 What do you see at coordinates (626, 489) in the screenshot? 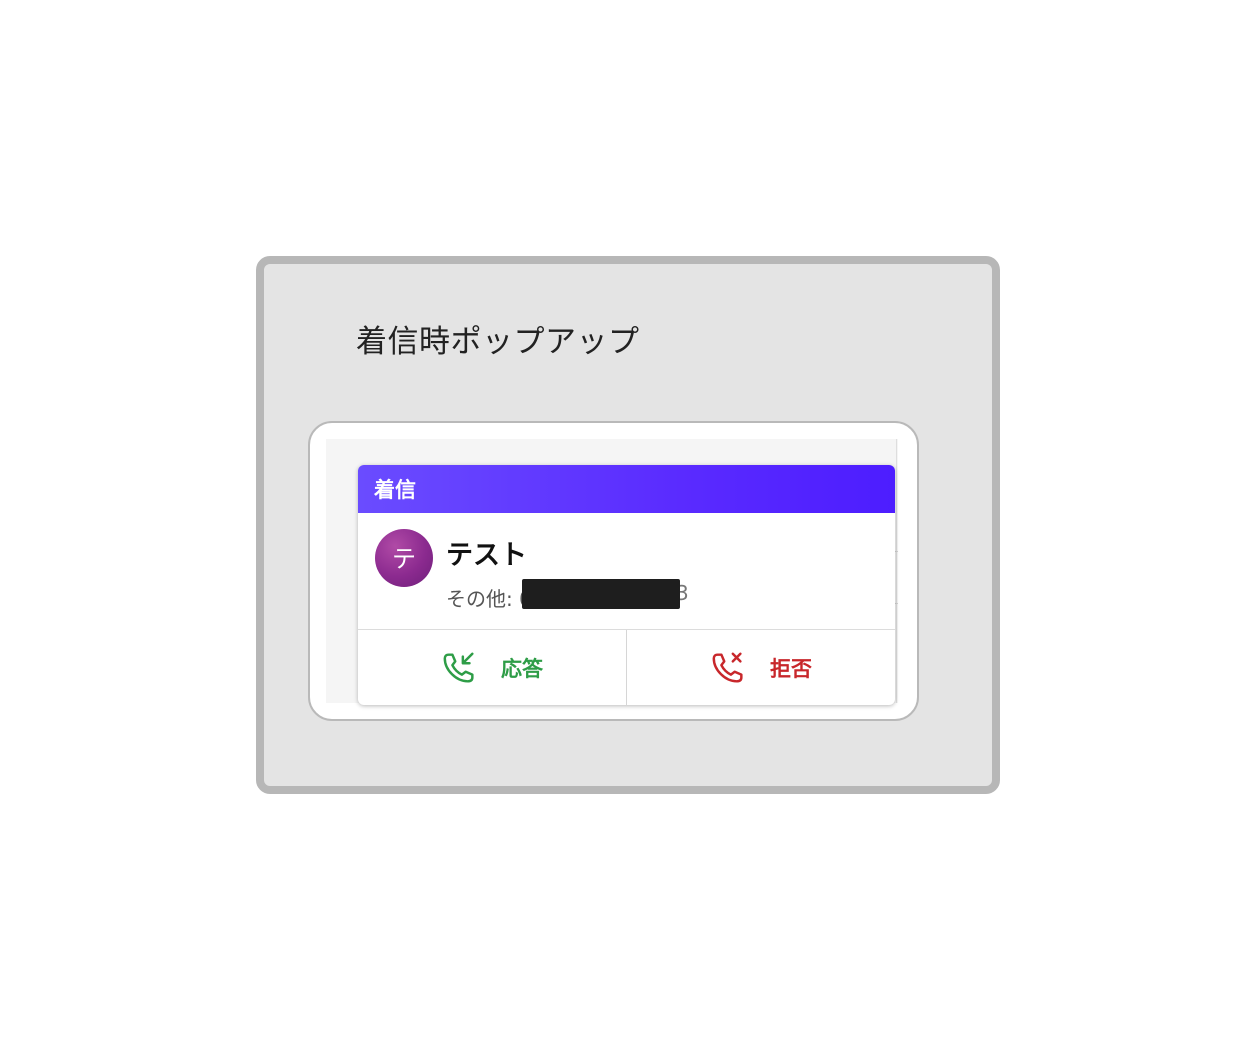
I see `popup-header: 着信` at bounding box center [626, 489].